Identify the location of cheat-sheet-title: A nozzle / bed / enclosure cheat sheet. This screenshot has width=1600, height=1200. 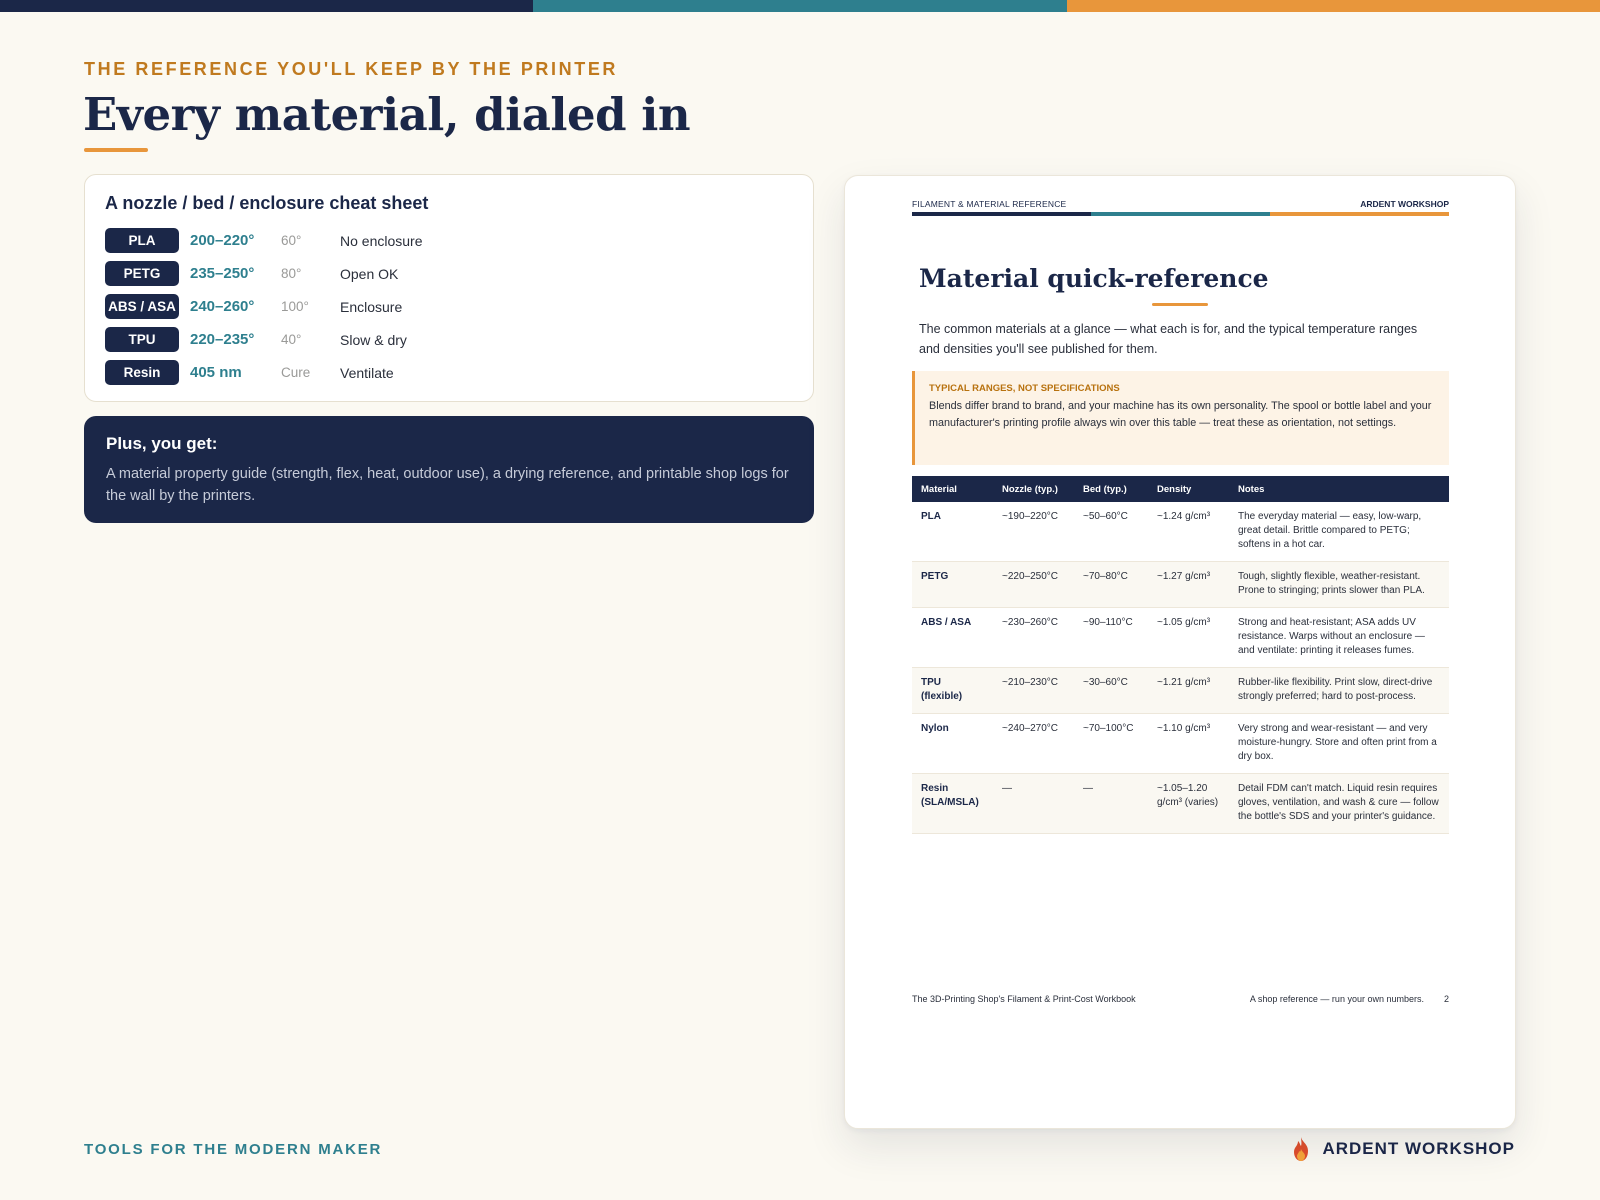
(267, 203).